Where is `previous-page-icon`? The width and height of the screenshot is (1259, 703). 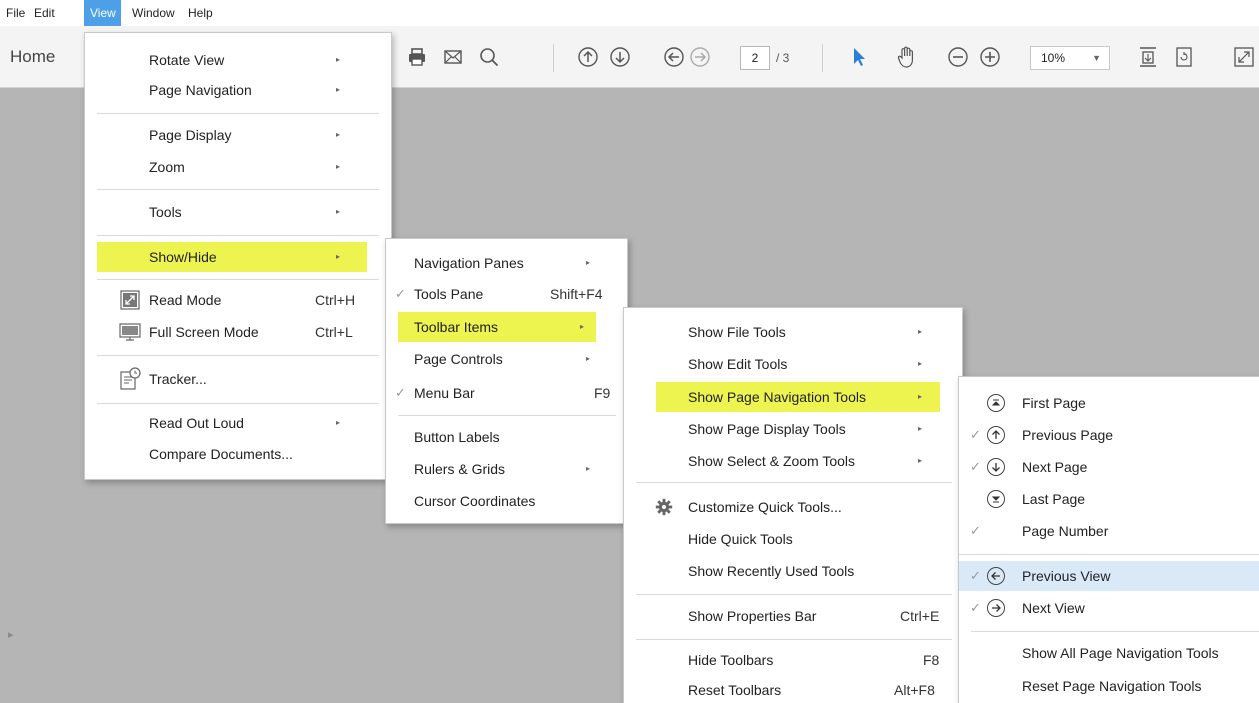
previous-page-icon is located at coordinates (996, 435).